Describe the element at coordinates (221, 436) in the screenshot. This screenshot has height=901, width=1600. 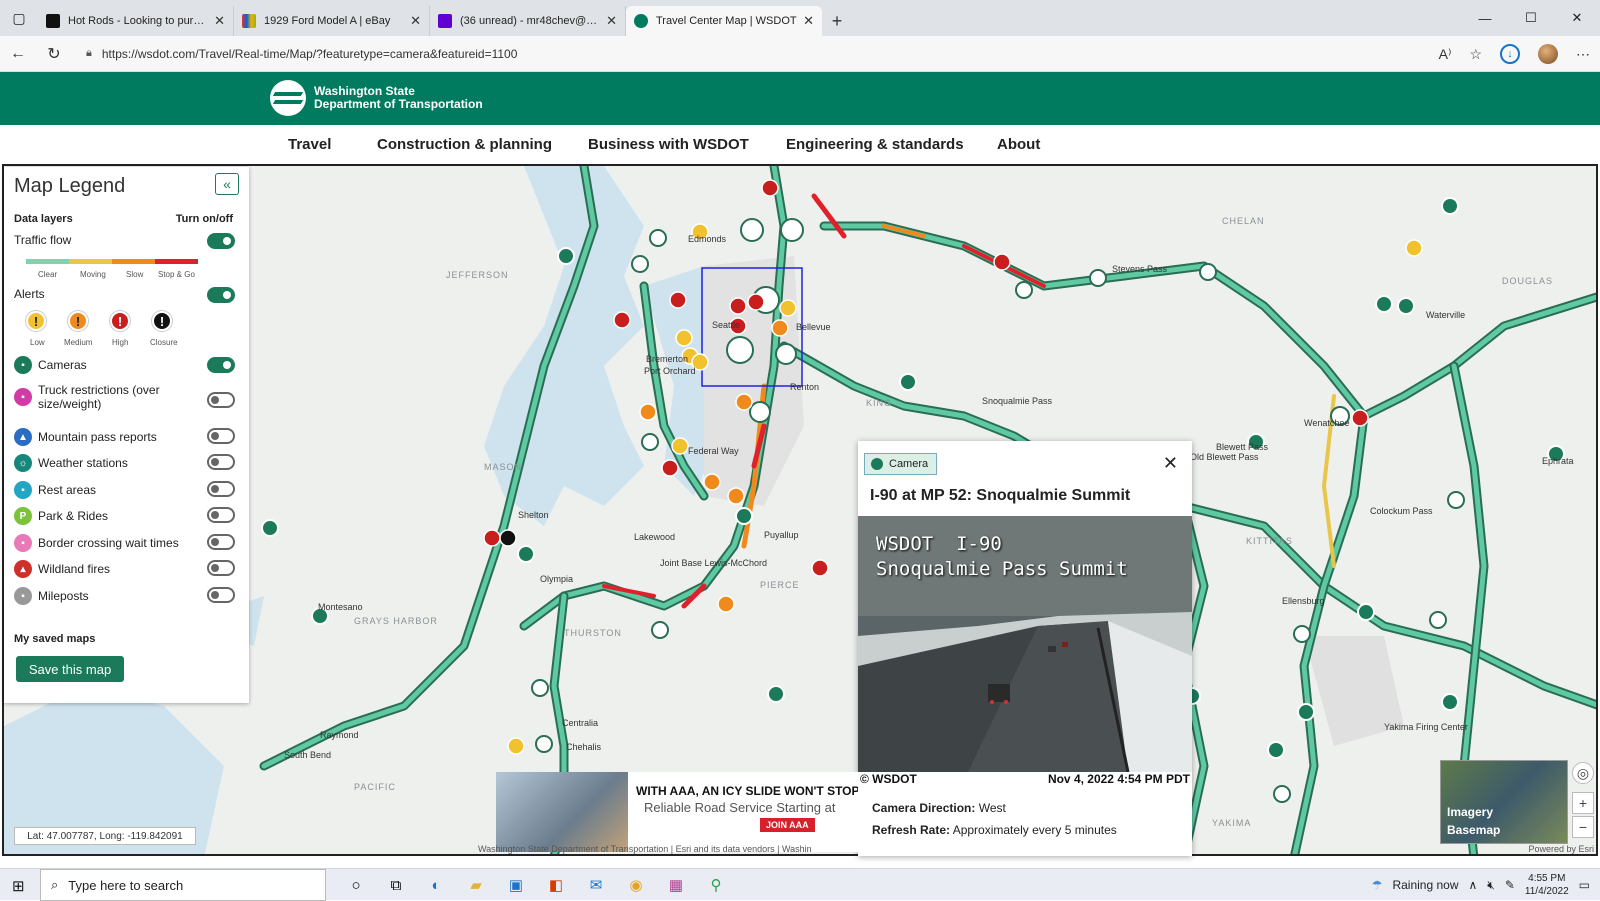
I see `mountain-pass-toggle` at that location.